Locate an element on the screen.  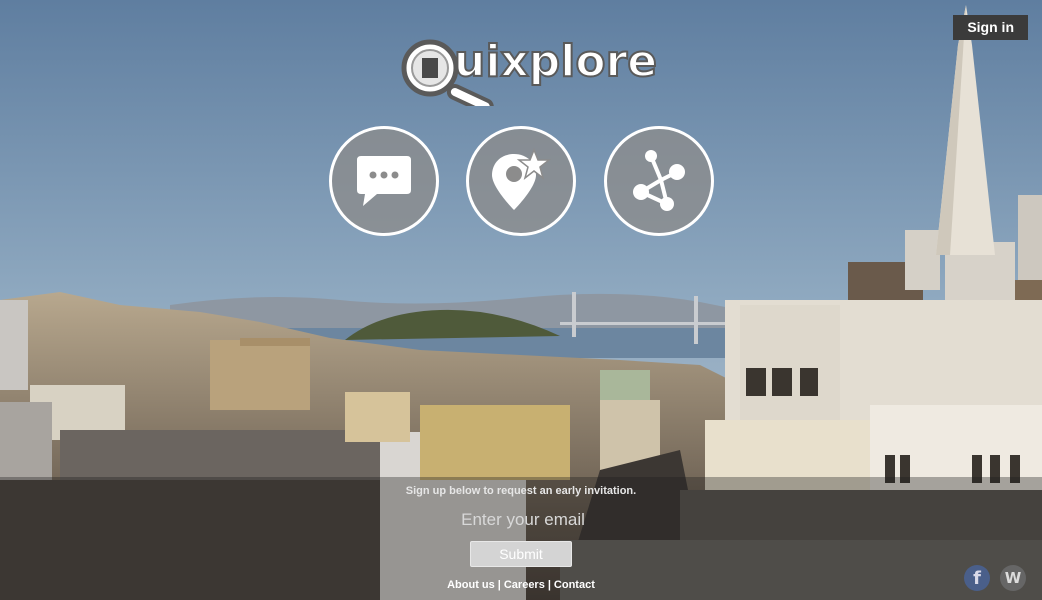
location-star-icon is located at coordinates (522, 179).